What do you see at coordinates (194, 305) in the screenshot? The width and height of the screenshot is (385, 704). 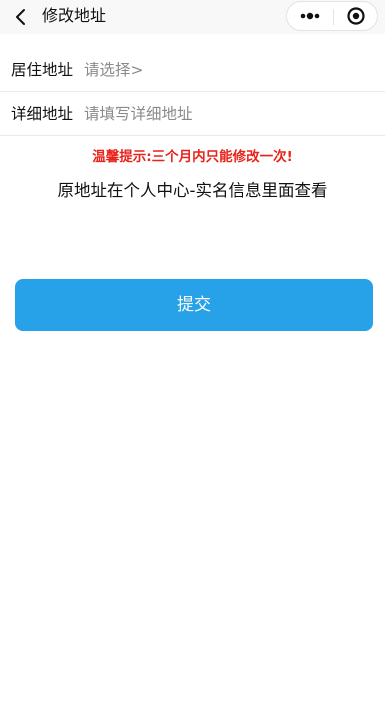 I see `submit-button: 提交` at bounding box center [194, 305].